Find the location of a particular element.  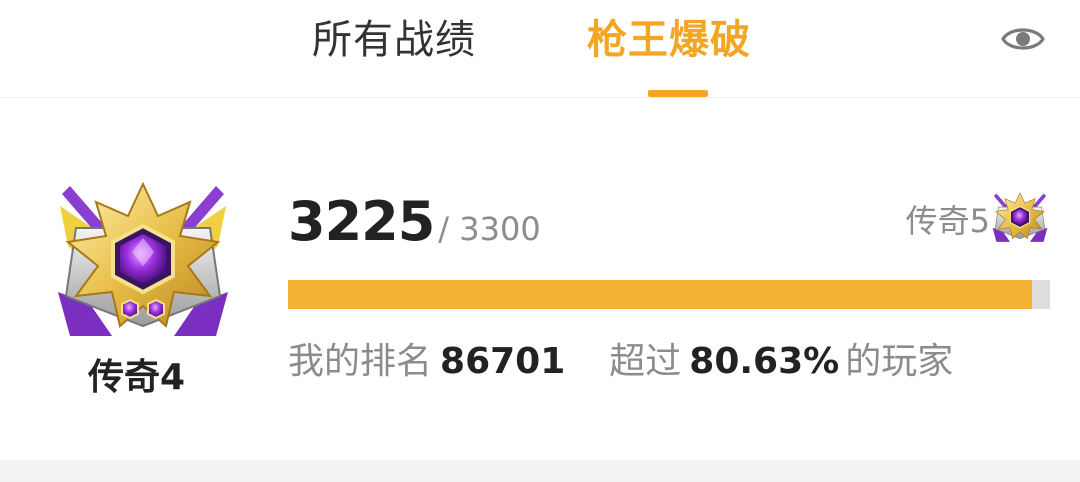

next-rank: 传奇5 is located at coordinates (978, 219).